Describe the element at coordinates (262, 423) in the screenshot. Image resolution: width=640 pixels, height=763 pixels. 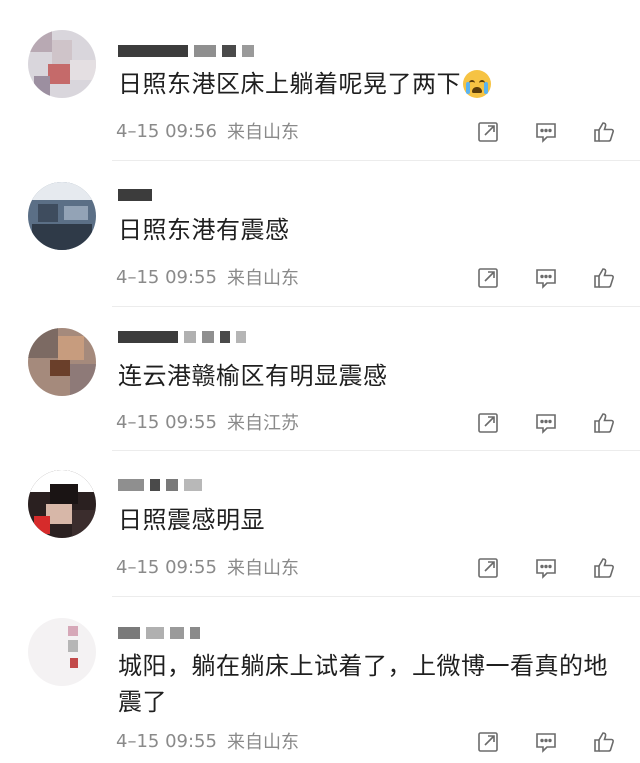
I see `comment-location: 来自江苏` at that location.